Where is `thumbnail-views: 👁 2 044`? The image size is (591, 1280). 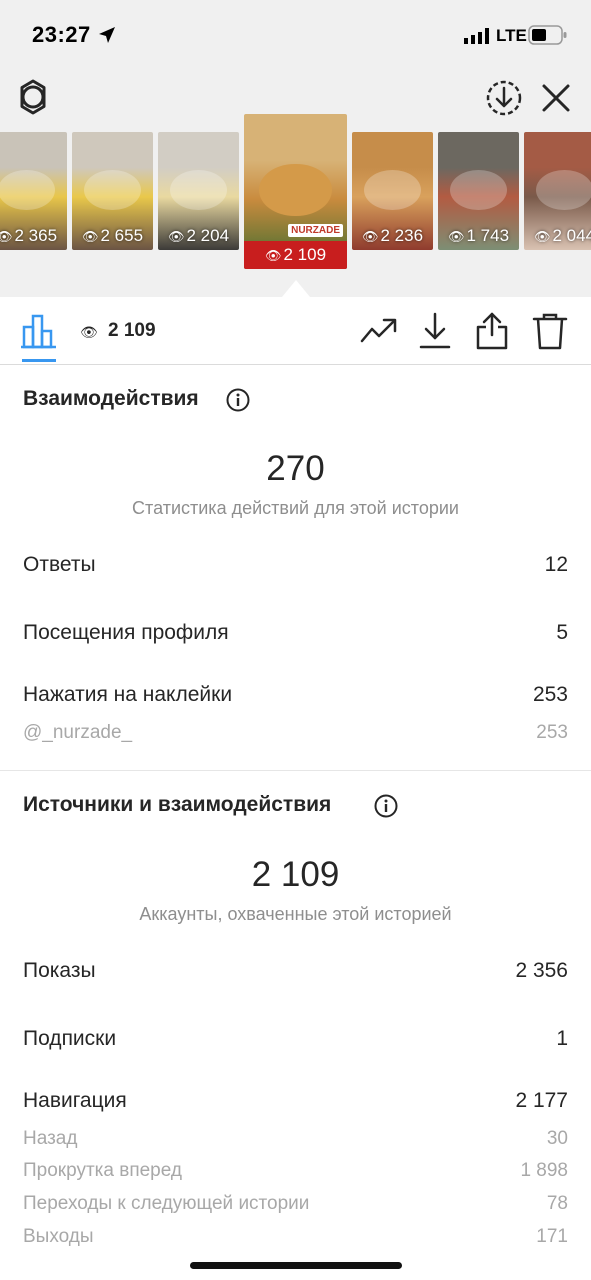
thumbnail-views: 👁 2 044 is located at coordinates (557, 236).